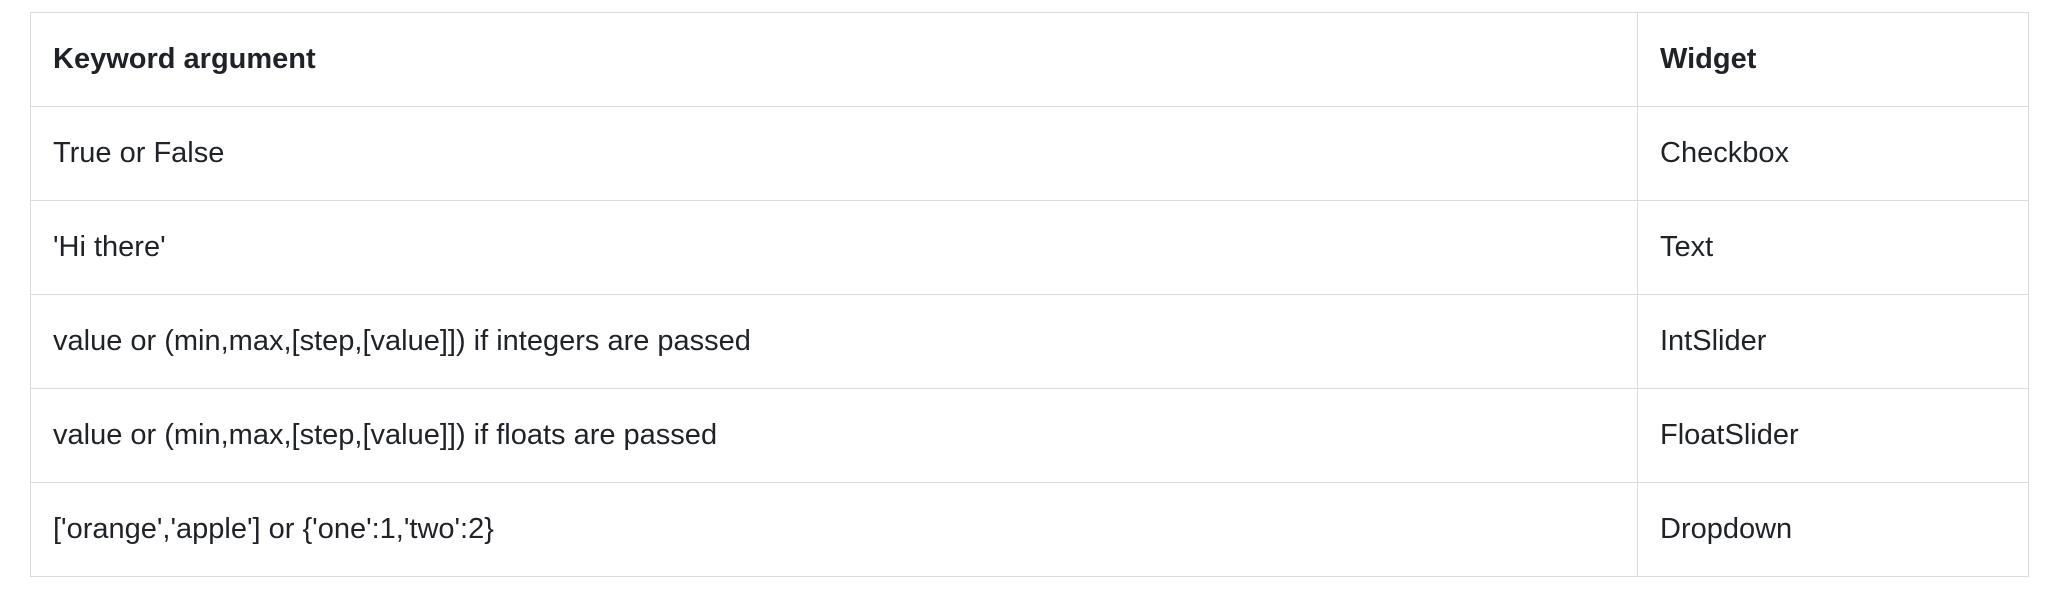 This screenshot has height=602, width=2050. Describe the element at coordinates (1833, 529) in the screenshot. I see `widget-cell: Dropdown` at that location.